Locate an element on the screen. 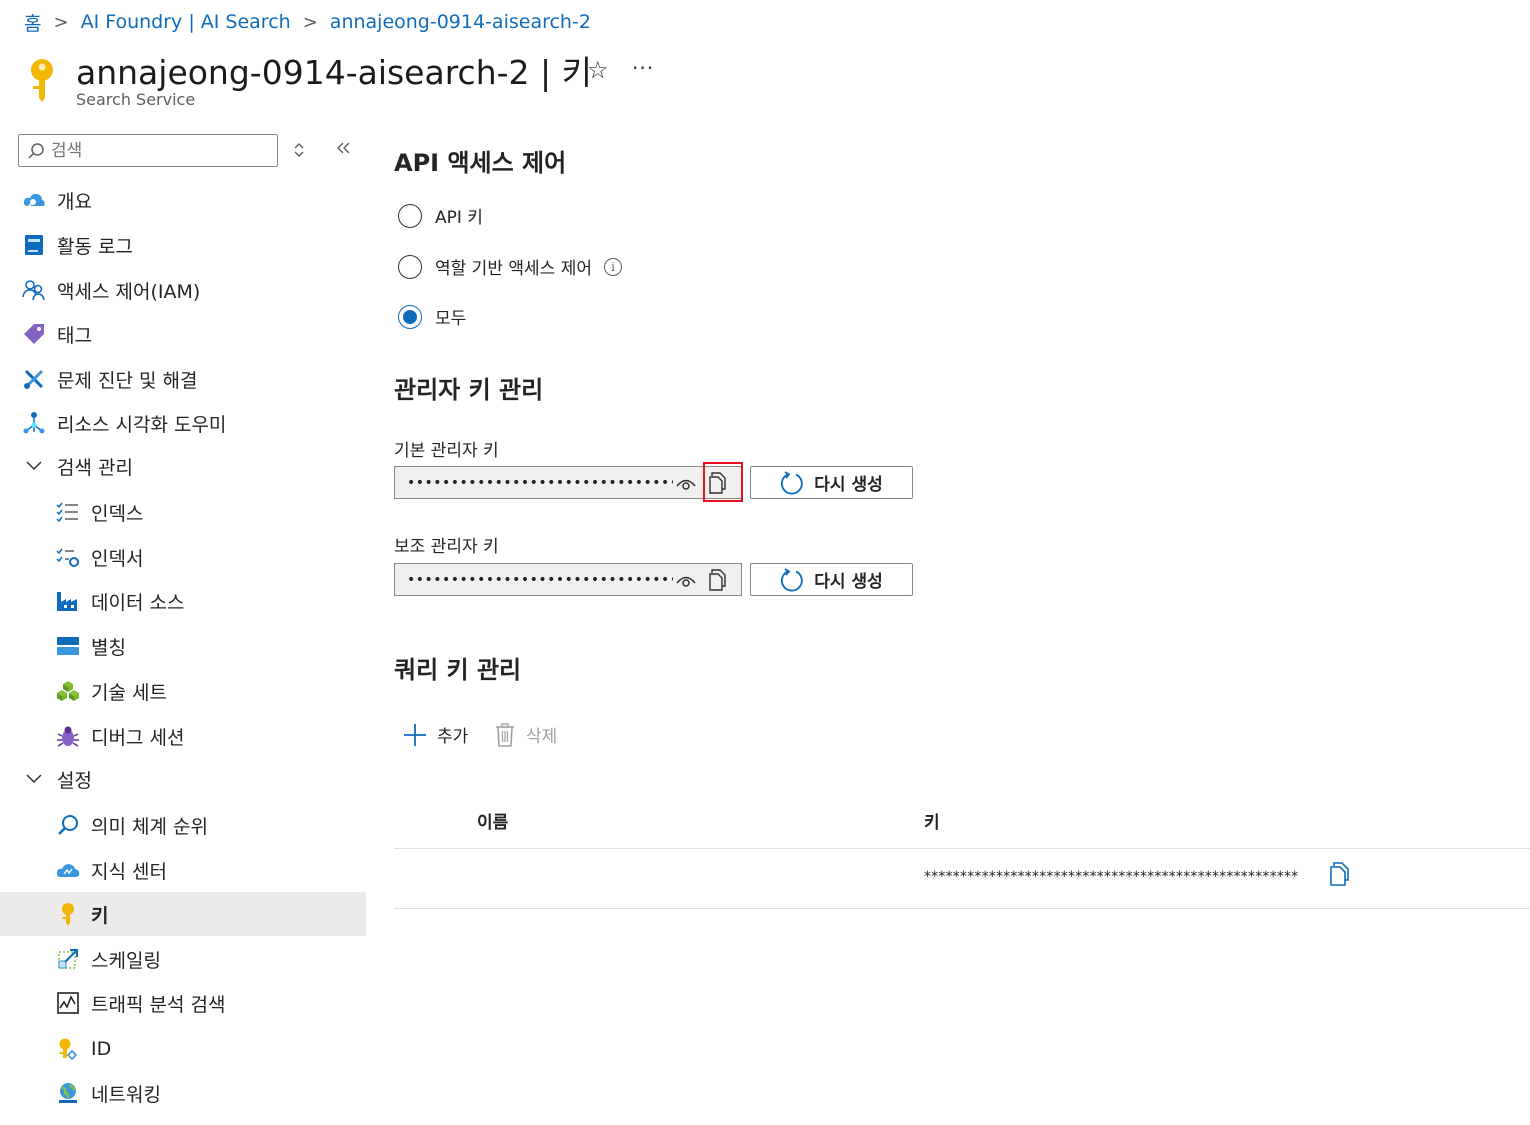 The height and width of the screenshot is (1125, 1530). sidebar-group-search-management: 검색 관리 is located at coordinates (183, 466).